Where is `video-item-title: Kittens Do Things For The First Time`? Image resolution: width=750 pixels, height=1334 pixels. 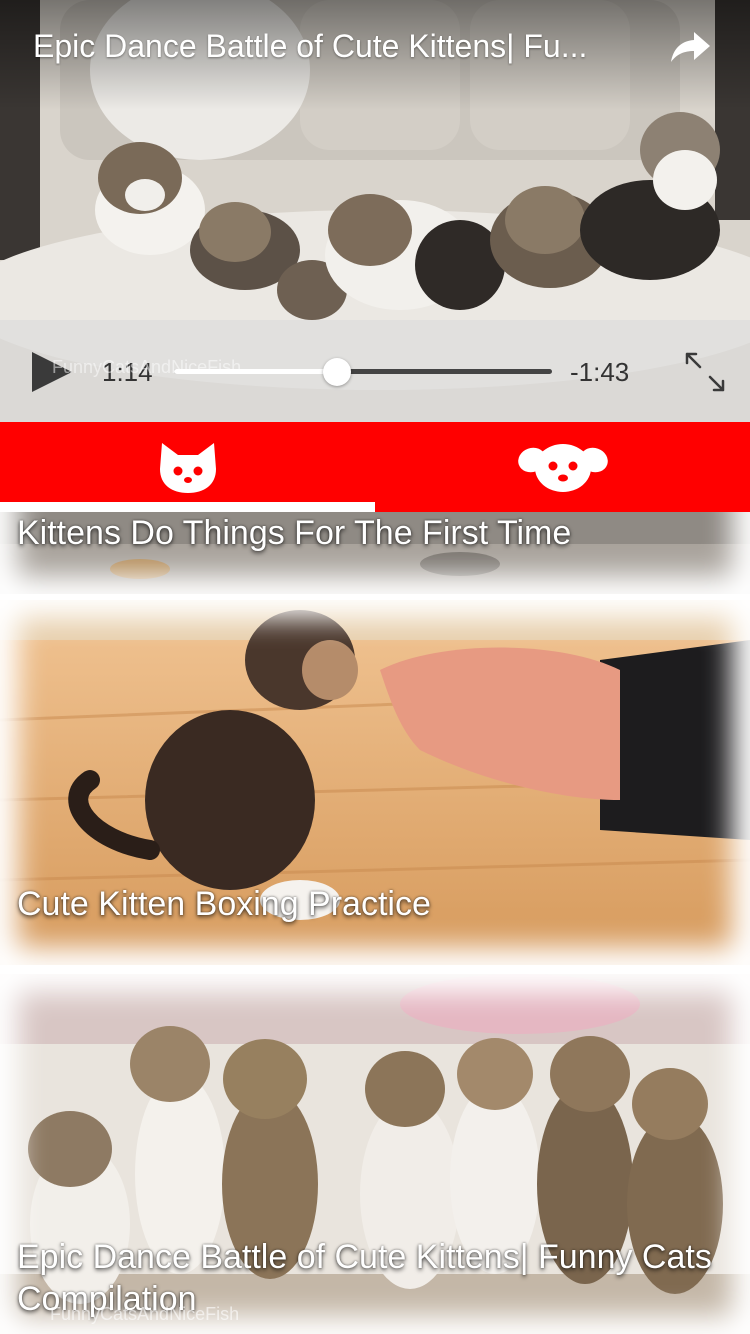 video-item-title: Kittens Do Things For The First Time is located at coordinates (294, 533).